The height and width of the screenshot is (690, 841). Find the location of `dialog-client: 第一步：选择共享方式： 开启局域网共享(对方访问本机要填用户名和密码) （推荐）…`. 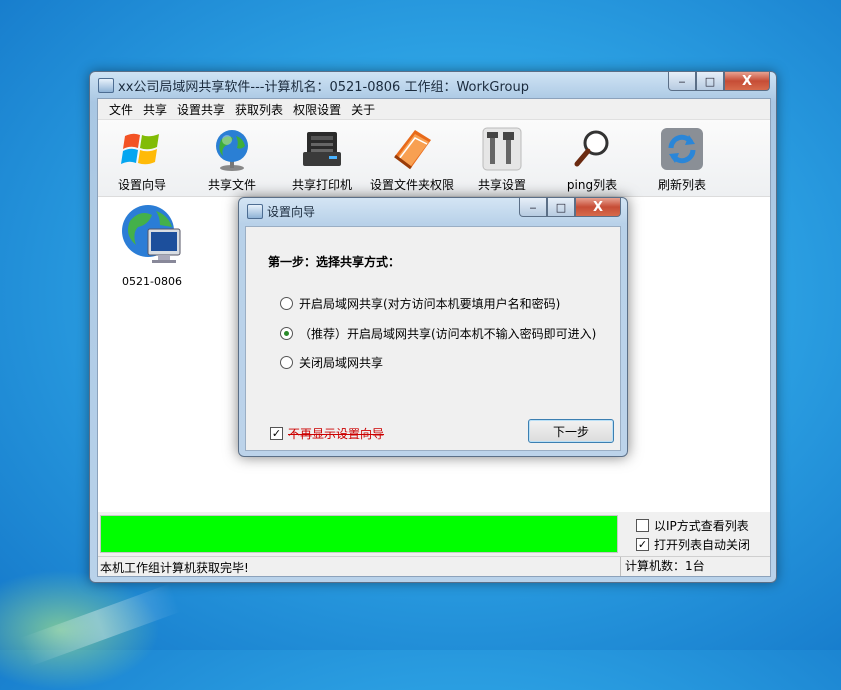

dialog-client: 第一步：选择共享方式： 开启局域网共享(对方访问本机要填用户名和密码) （推荐）… is located at coordinates (433, 338).